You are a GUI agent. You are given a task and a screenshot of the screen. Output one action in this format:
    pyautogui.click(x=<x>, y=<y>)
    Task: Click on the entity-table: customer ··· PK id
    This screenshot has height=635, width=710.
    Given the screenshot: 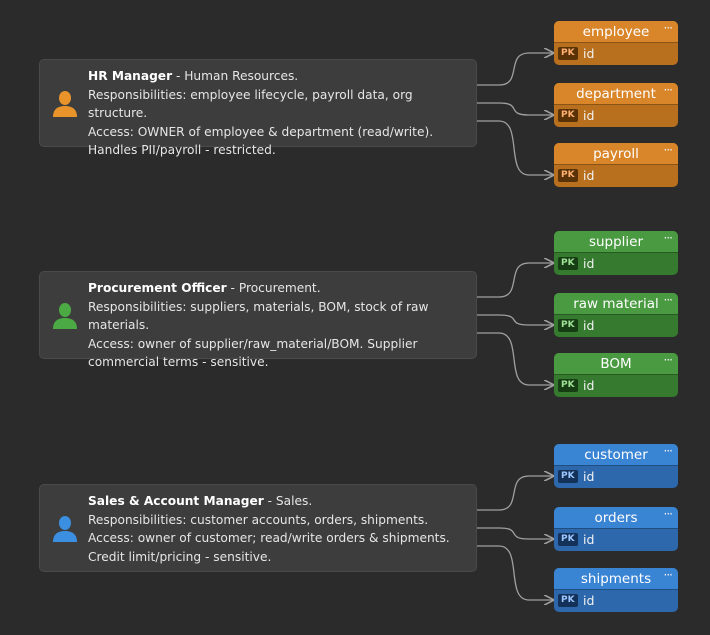 What is the action you would take?
    pyautogui.click(x=616, y=466)
    